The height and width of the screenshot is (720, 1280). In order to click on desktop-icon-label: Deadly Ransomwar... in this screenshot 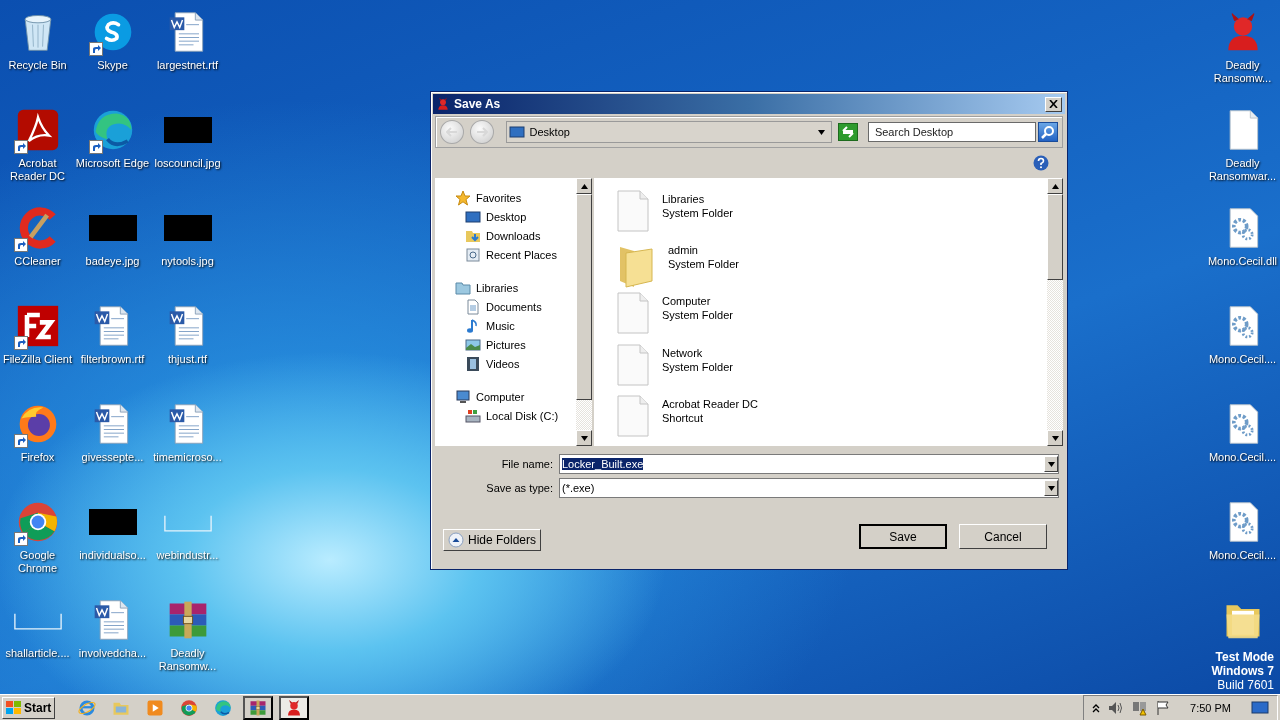, I will do `click(1242, 170)`.